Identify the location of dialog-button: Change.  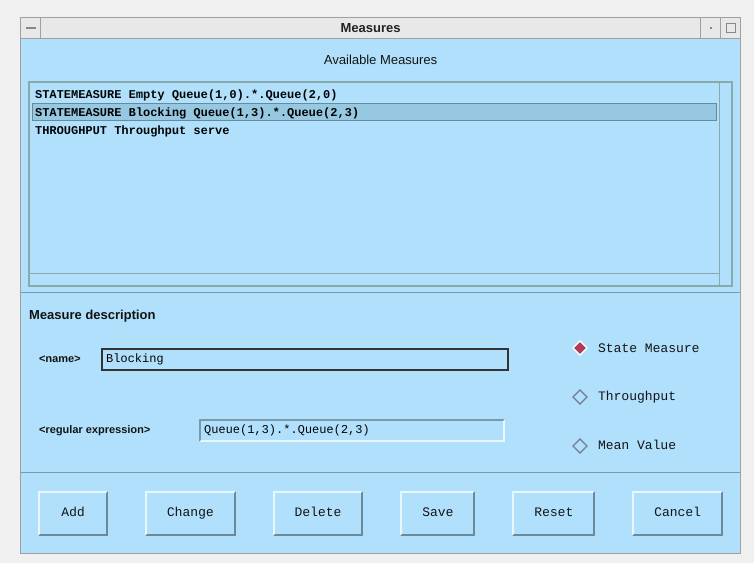
(190, 513).